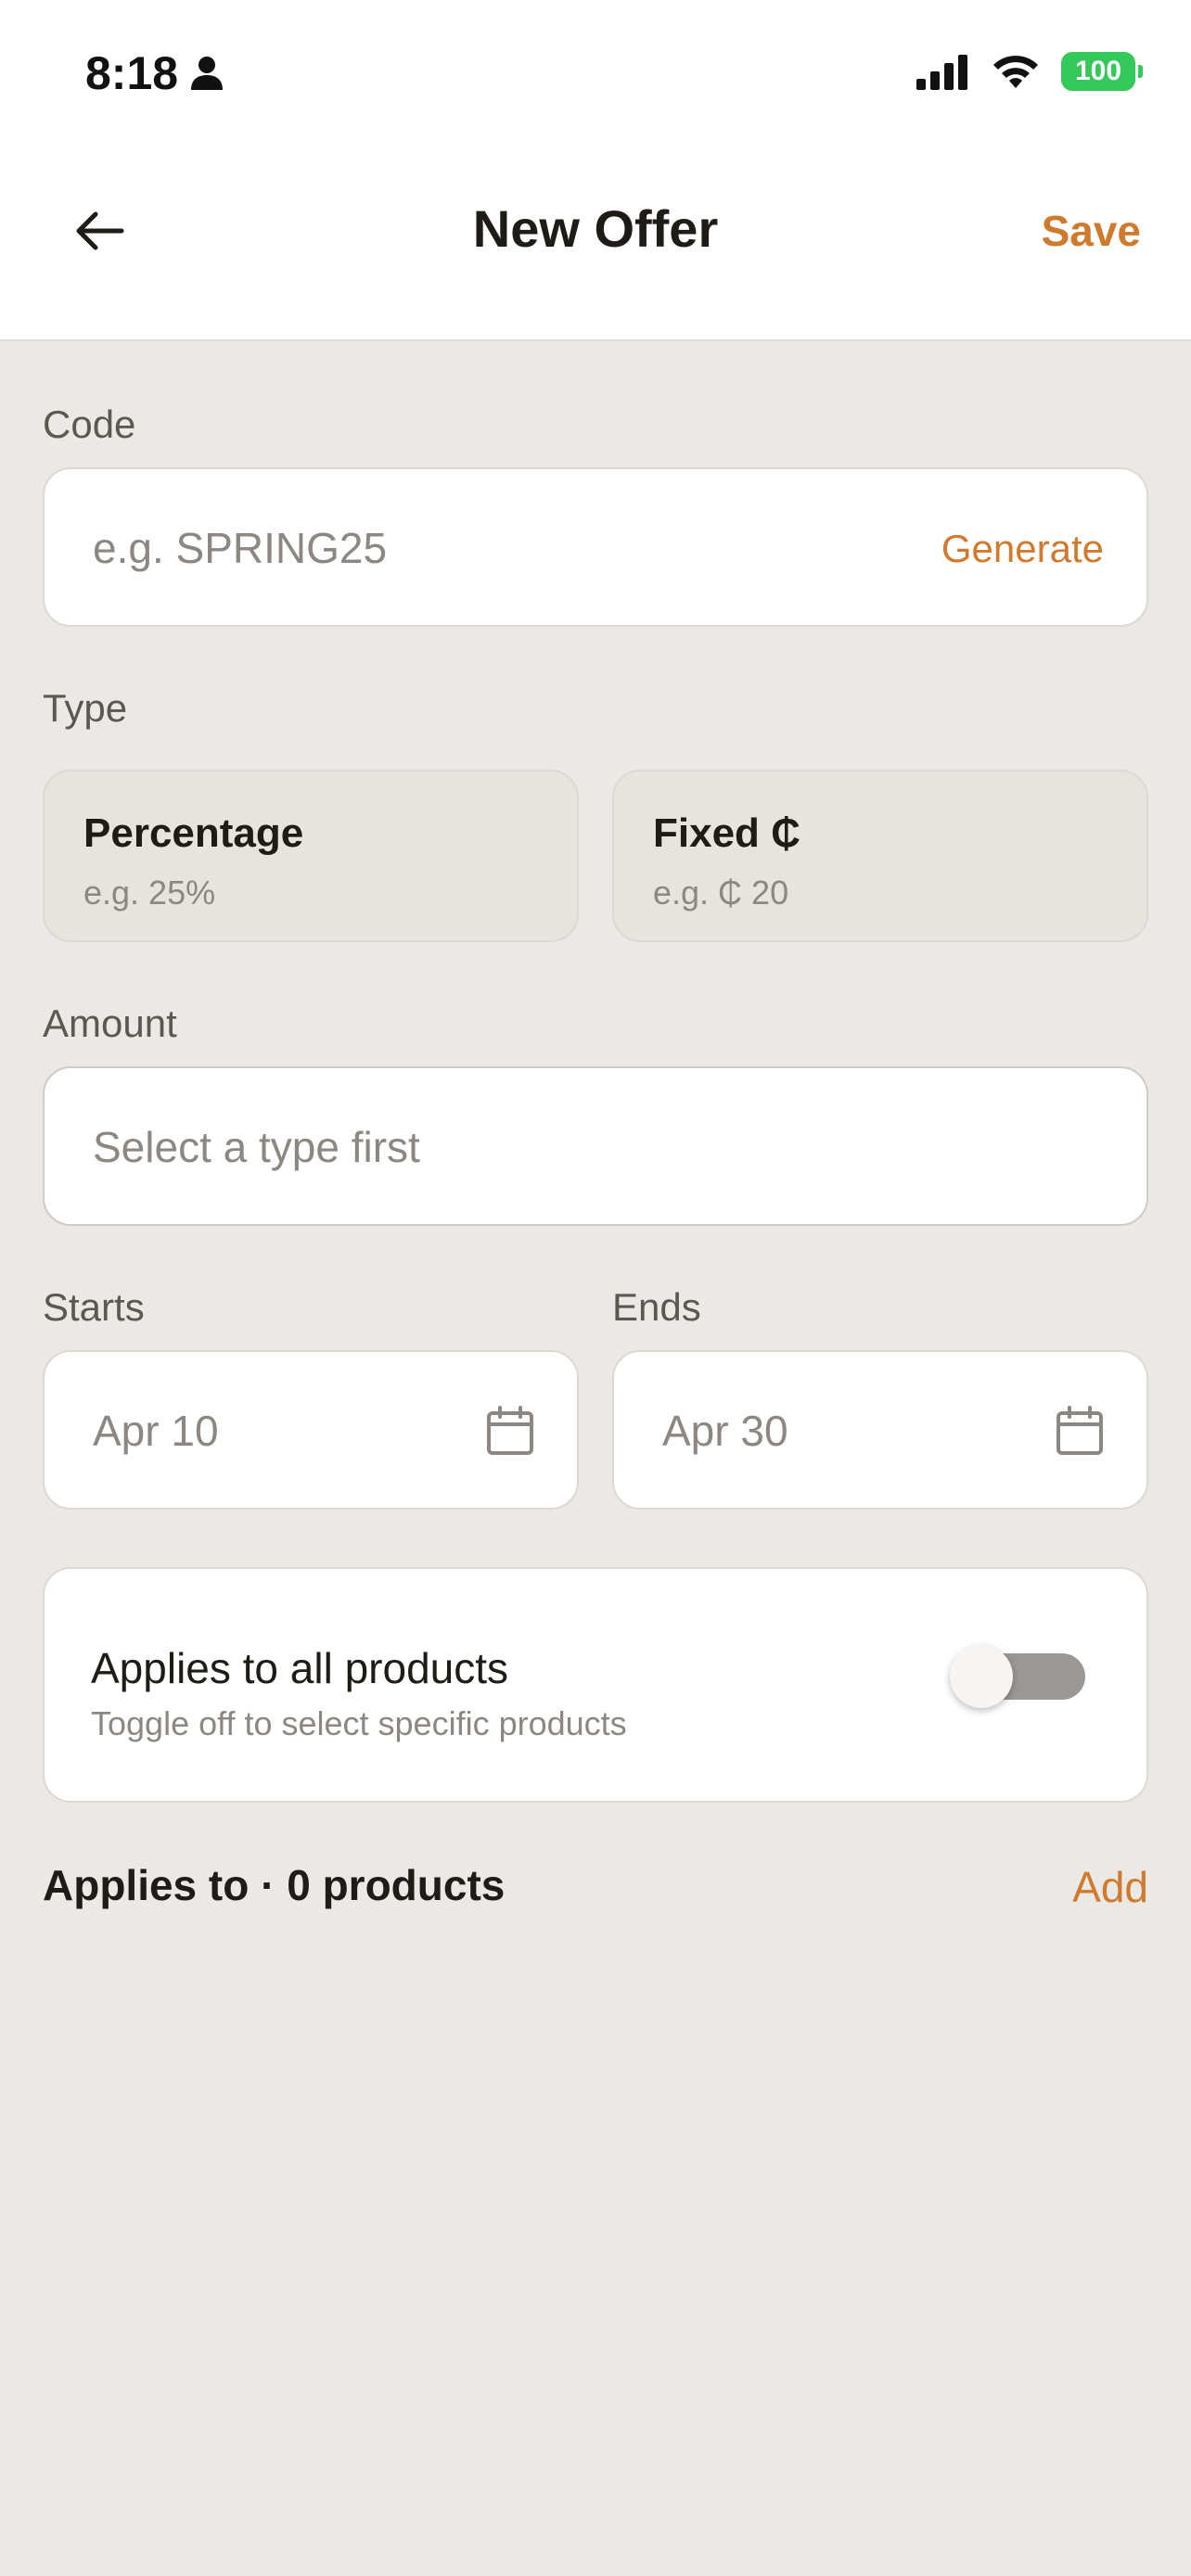 The width and height of the screenshot is (1191, 2576). What do you see at coordinates (311, 856) in the screenshot?
I see `type-option-percentage: Percentage e.g. 25%` at bounding box center [311, 856].